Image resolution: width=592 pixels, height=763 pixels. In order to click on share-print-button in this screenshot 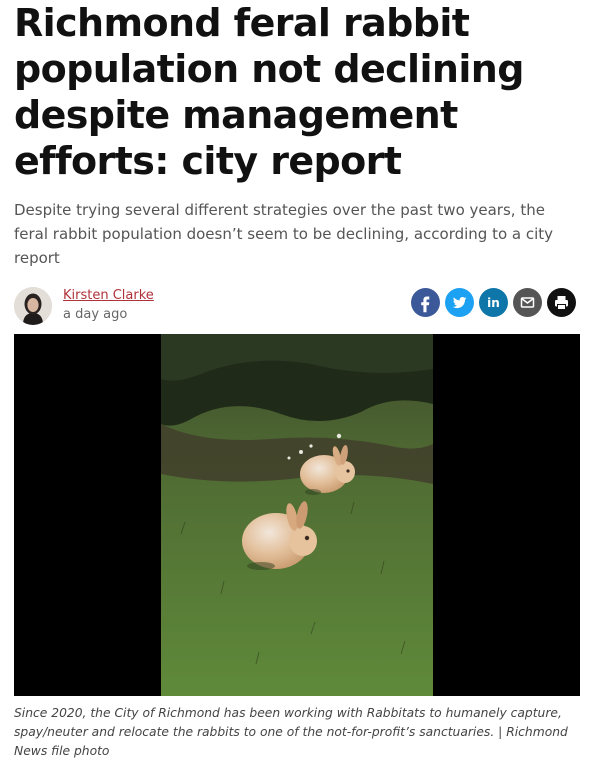, I will do `click(561, 302)`.